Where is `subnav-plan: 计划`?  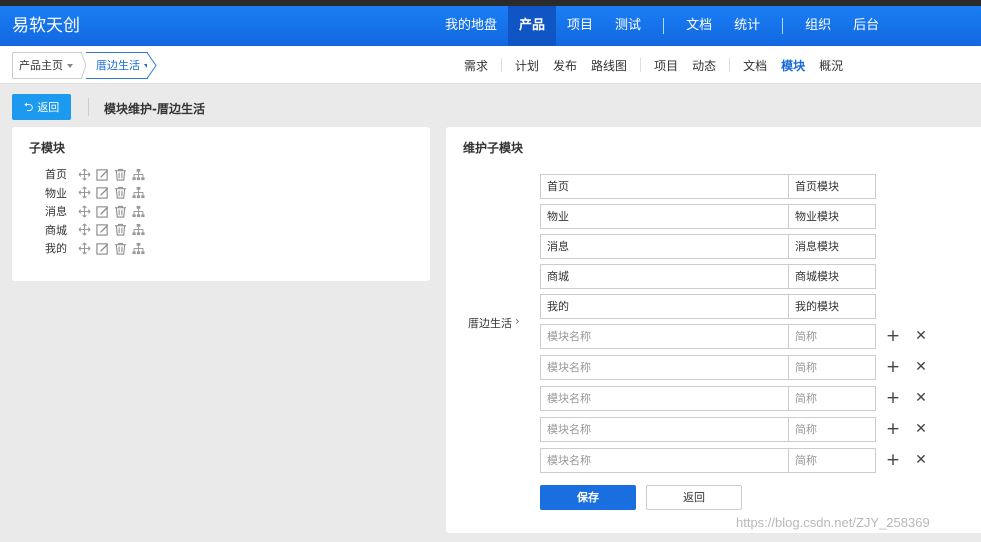
subnav-plan: 计划 is located at coordinates (527, 65).